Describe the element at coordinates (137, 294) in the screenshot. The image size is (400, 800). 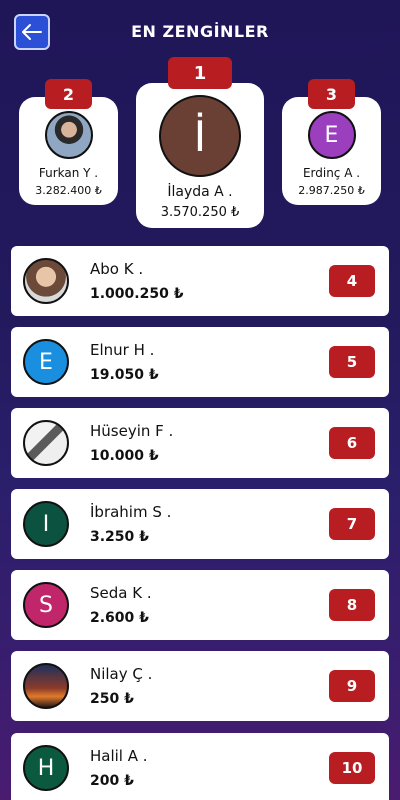
I see `player-amount: 1.000.250 ₺` at that location.